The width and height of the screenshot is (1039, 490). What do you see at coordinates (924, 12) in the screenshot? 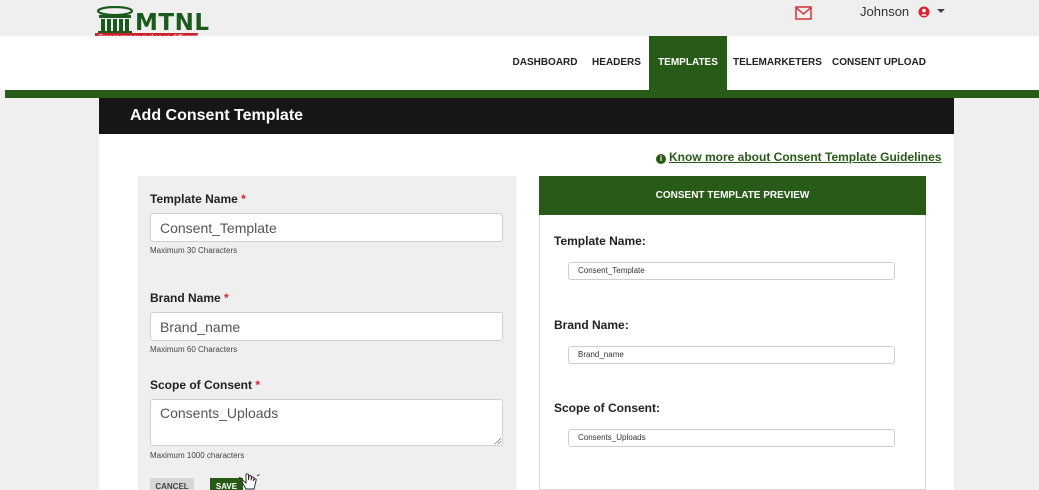
I see `user-icon` at bounding box center [924, 12].